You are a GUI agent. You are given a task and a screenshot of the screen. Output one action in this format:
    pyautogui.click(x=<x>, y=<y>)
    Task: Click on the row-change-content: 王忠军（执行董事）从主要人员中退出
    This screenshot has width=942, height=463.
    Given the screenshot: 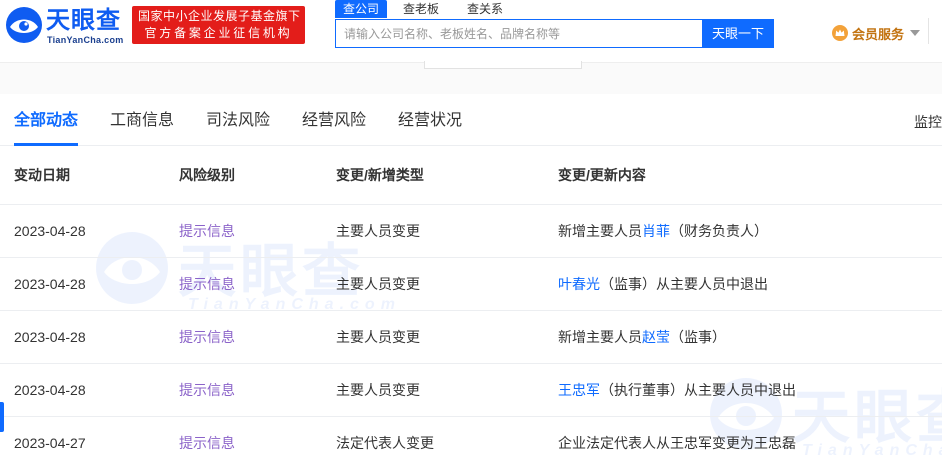 What is the action you would take?
    pyautogui.click(x=677, y=390)
    